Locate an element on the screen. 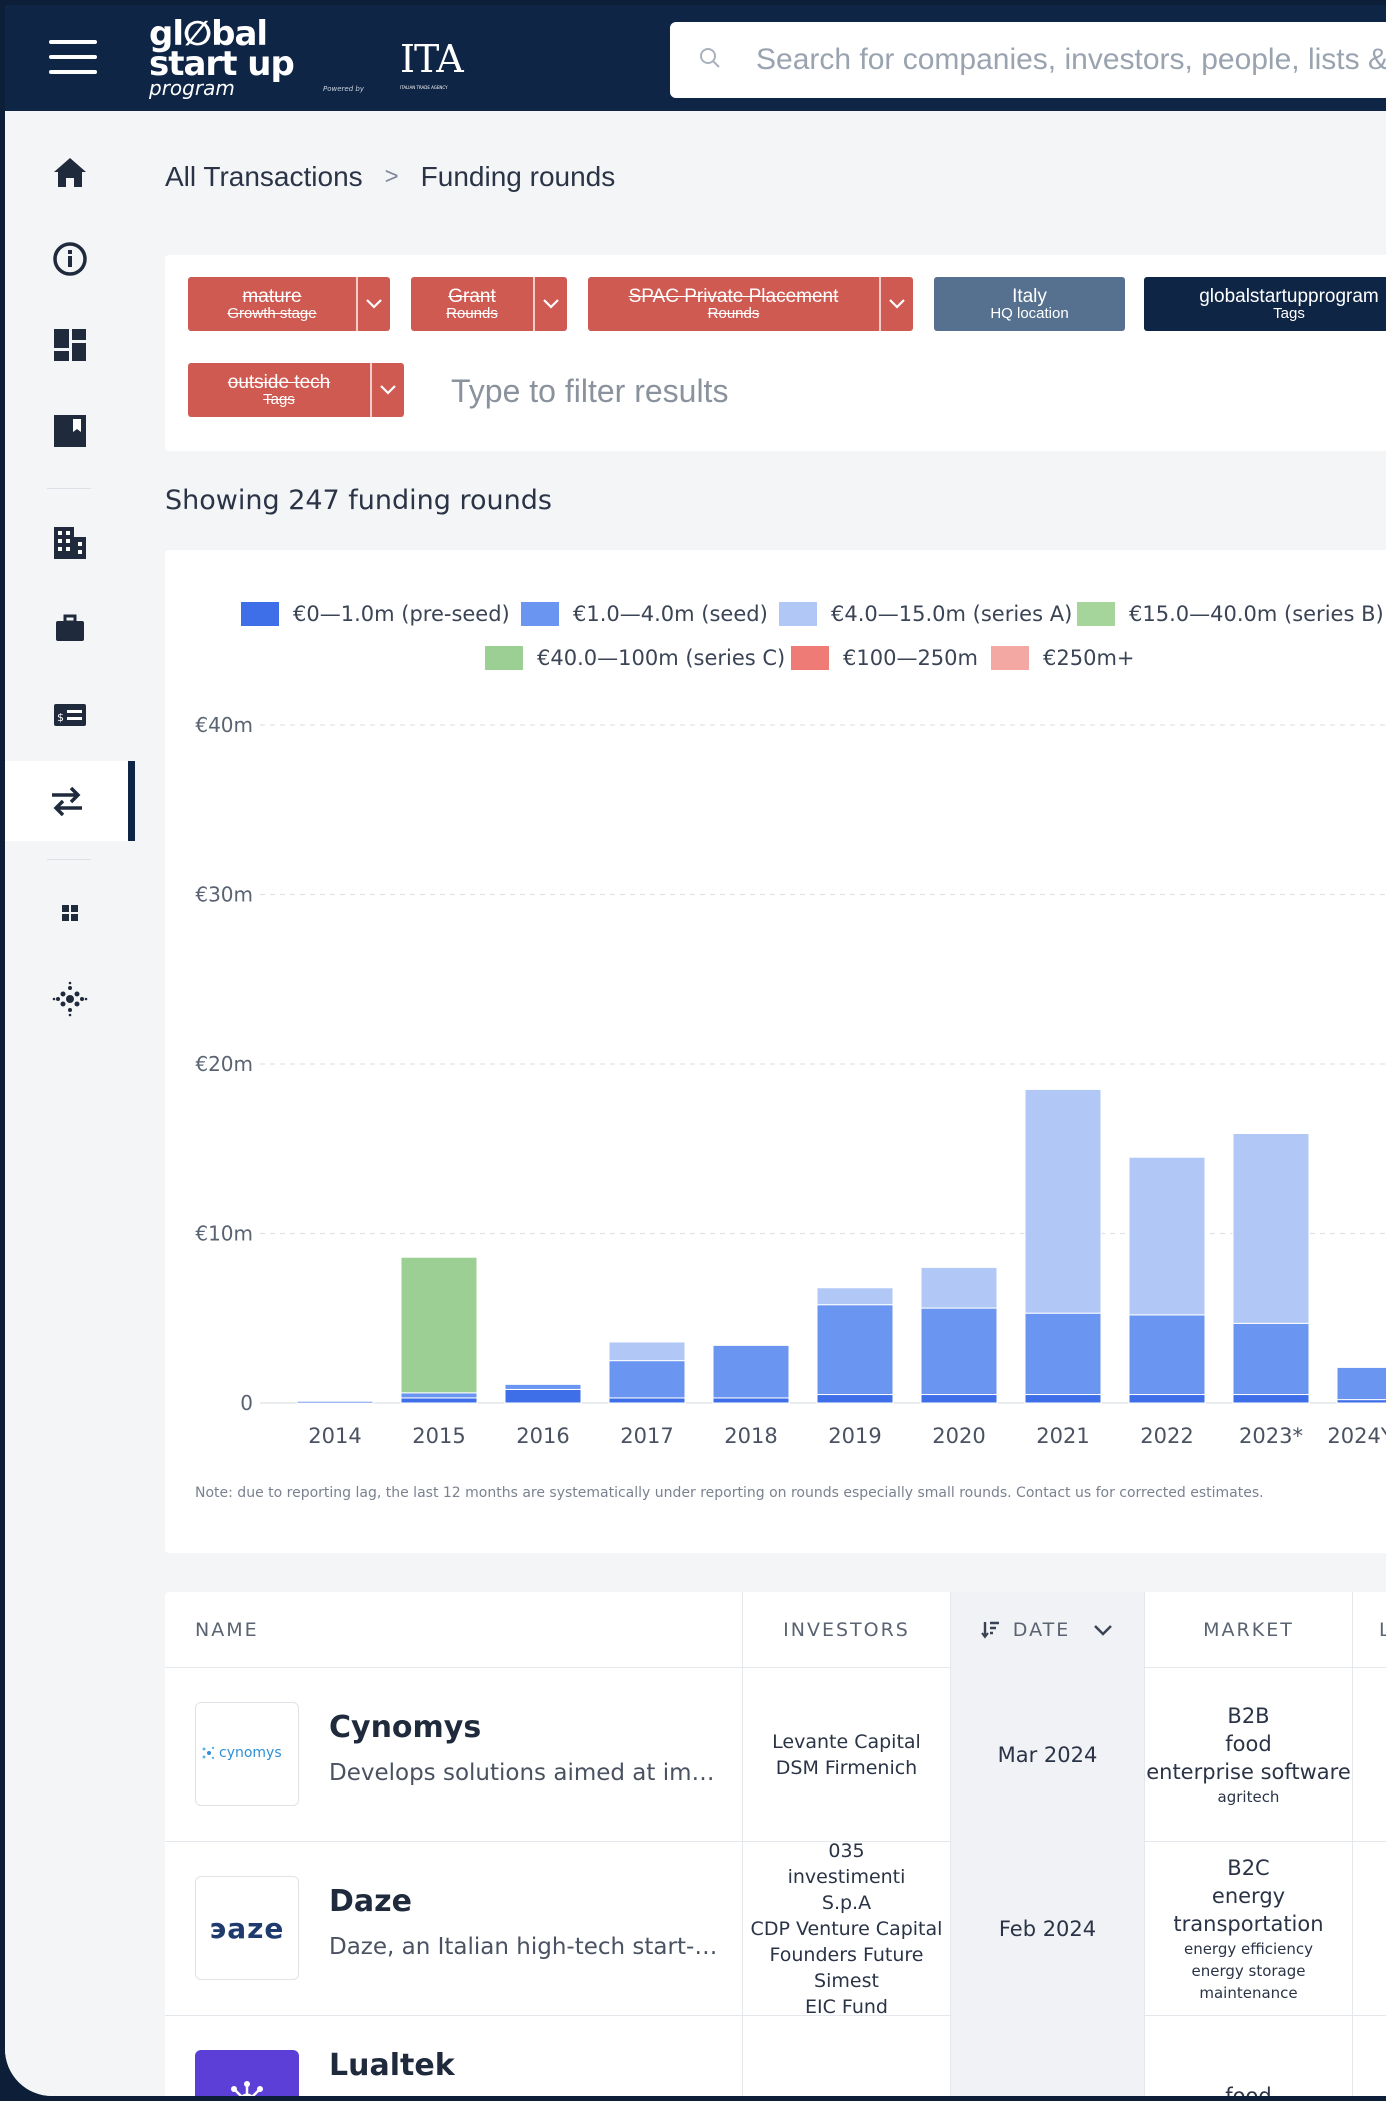  column-header-date: DATE is located at coordinates (1048, 1630).